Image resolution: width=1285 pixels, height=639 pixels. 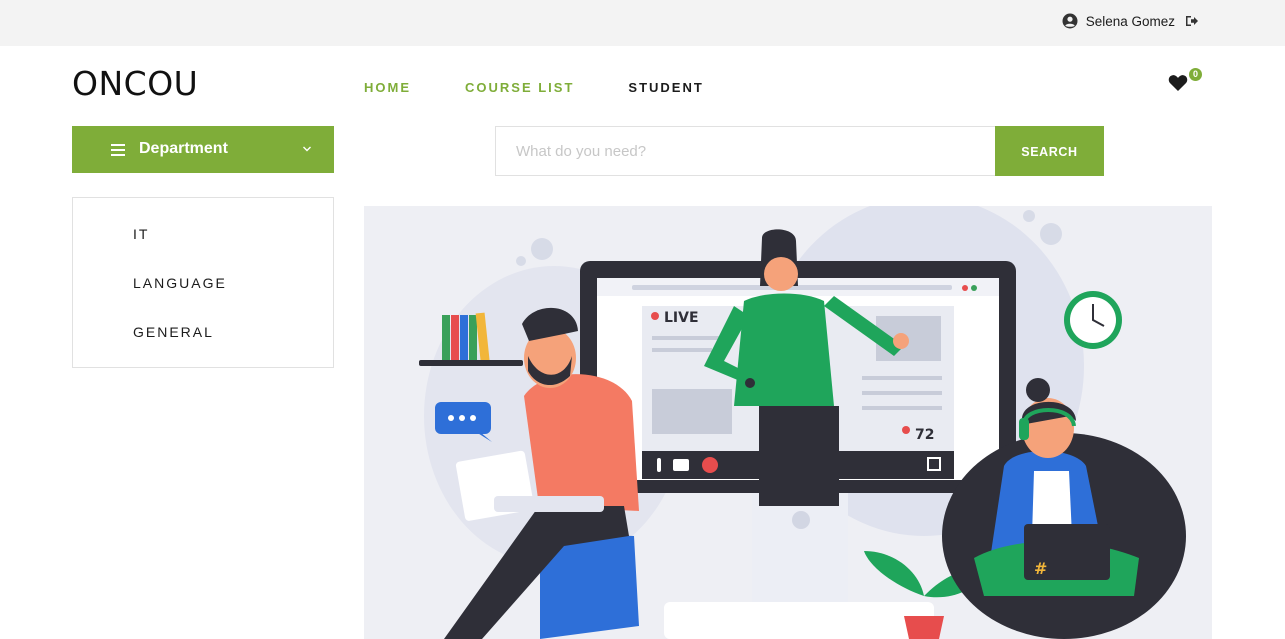 I want to click on department-list: IT LANGUAGE GENERAL, so click(x=203, y=282).